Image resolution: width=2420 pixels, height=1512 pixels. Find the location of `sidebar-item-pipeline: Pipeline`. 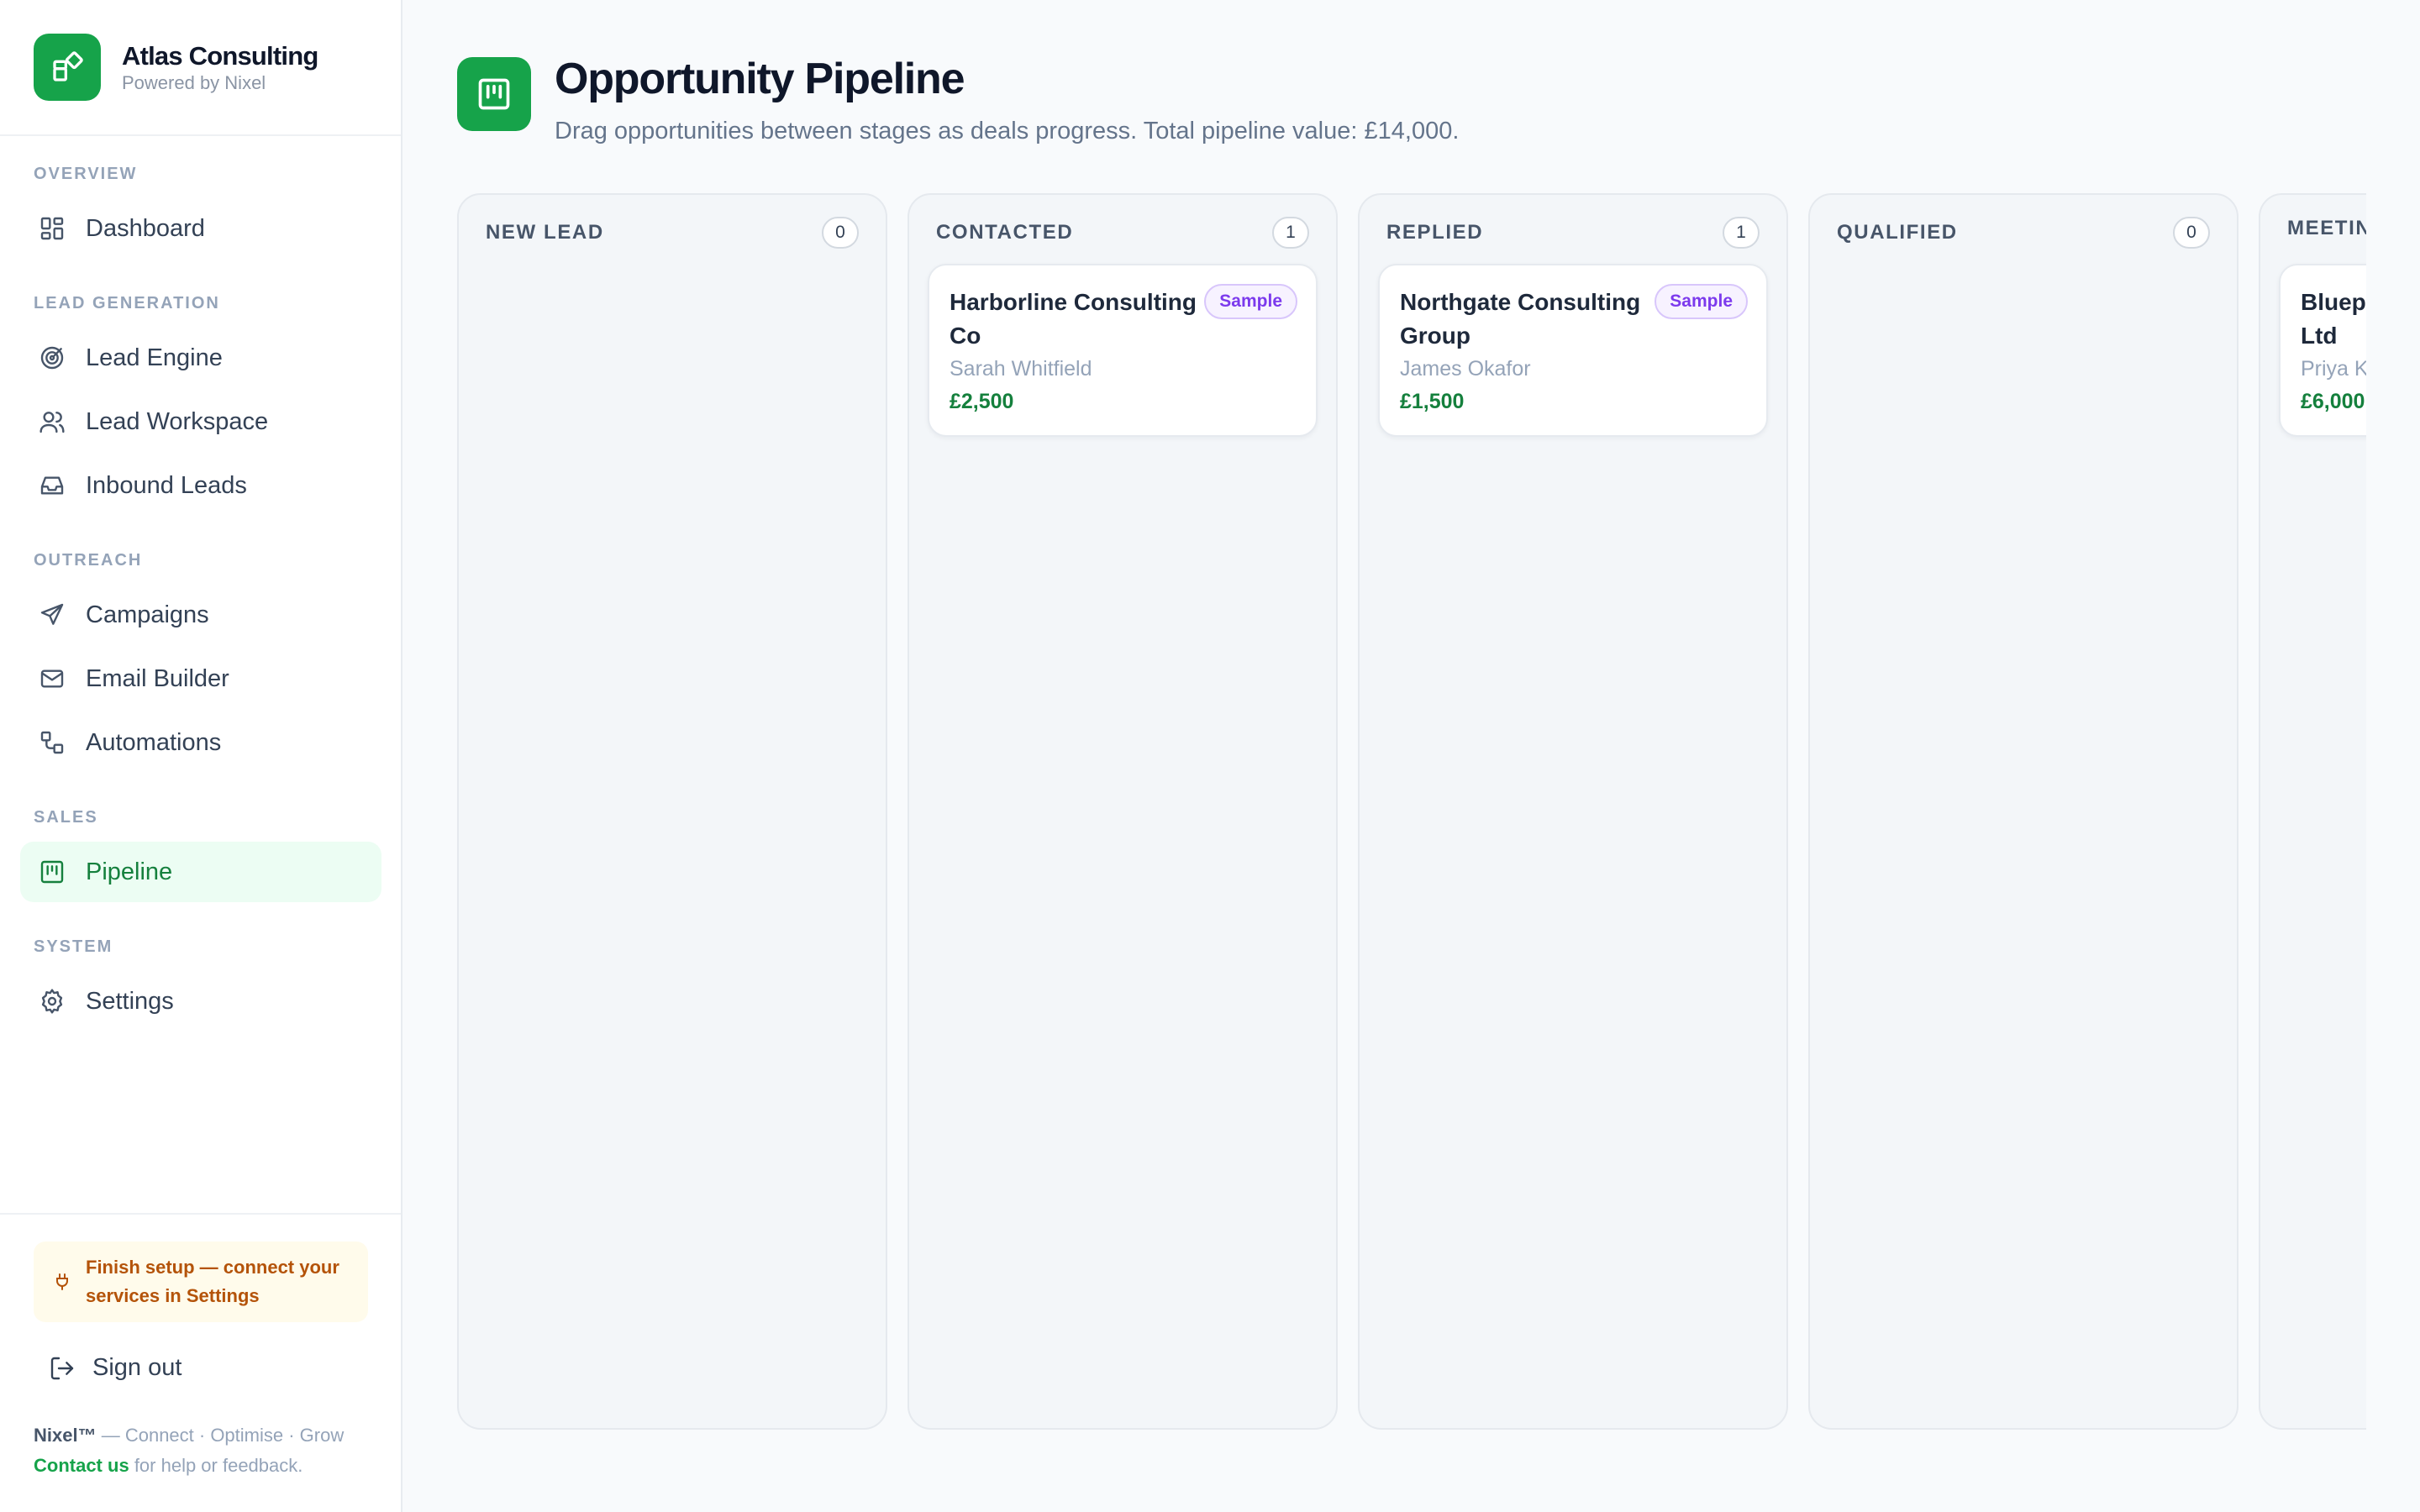

sidebar-item-pipeline: Pipeline is located at coordinates (200, 872).